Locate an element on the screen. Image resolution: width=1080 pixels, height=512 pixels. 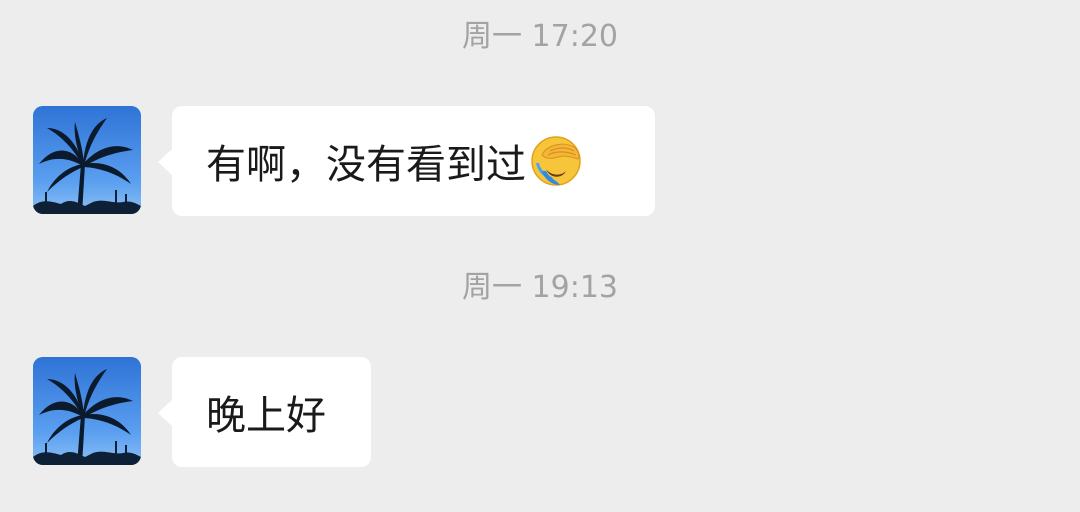
message-bubble-2: 晚上好 is located at coordinates (264, 412).